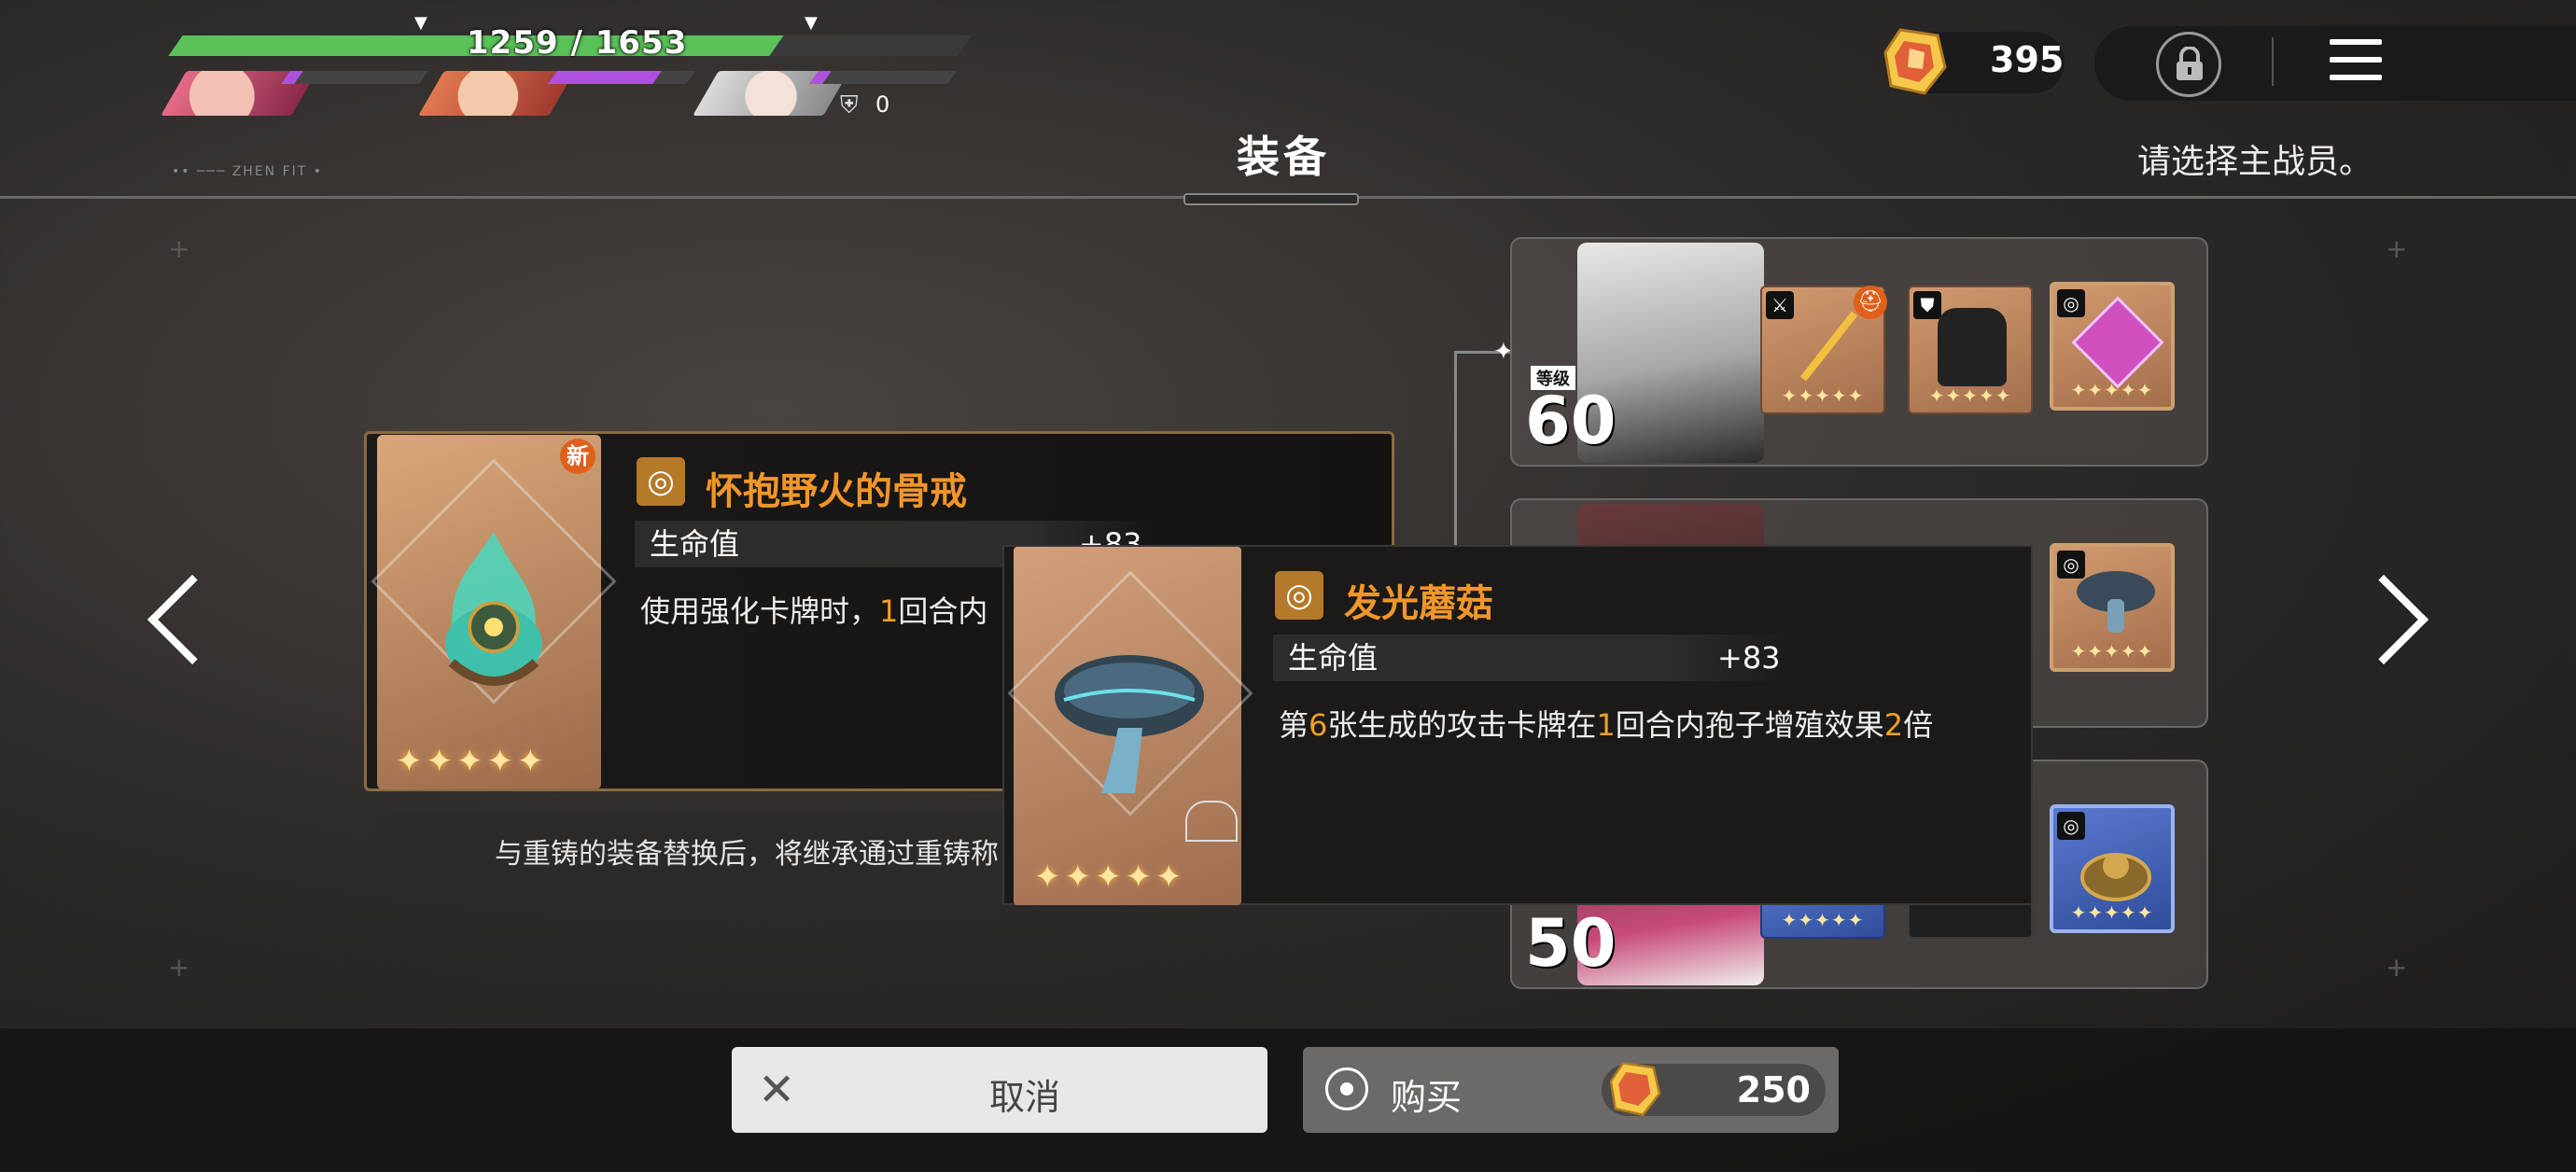 This screenshot has height=1172, width=2576. What do you see at coordinates (472, 761) in the screenshot?
I see `item-rarity-stars: ✦✦✦✦✦` at bounding box center [472, 761].